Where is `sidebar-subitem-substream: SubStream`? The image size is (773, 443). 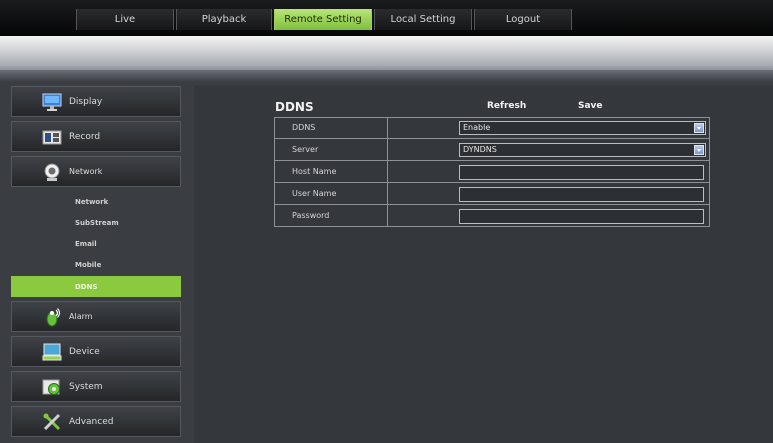 sidebar-subitem-substream: SubStream is located at coordinates (96, 222).